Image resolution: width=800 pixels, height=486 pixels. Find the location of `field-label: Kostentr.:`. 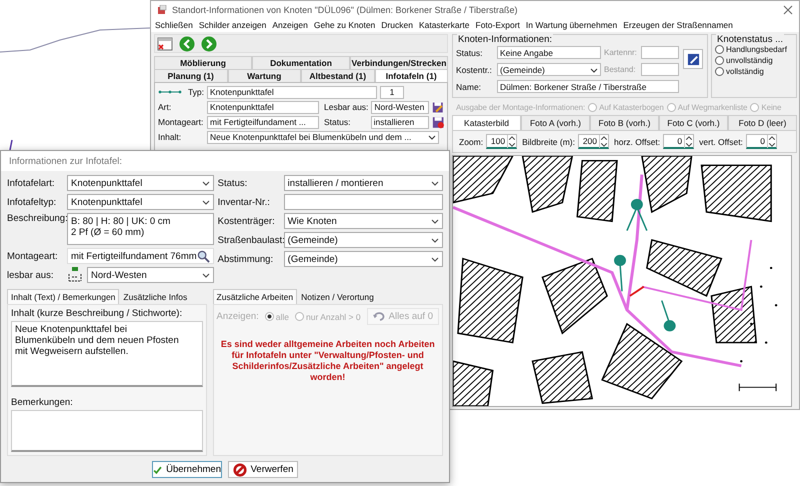

field-label: Kostentr.: is located at coordinates (474, 69).